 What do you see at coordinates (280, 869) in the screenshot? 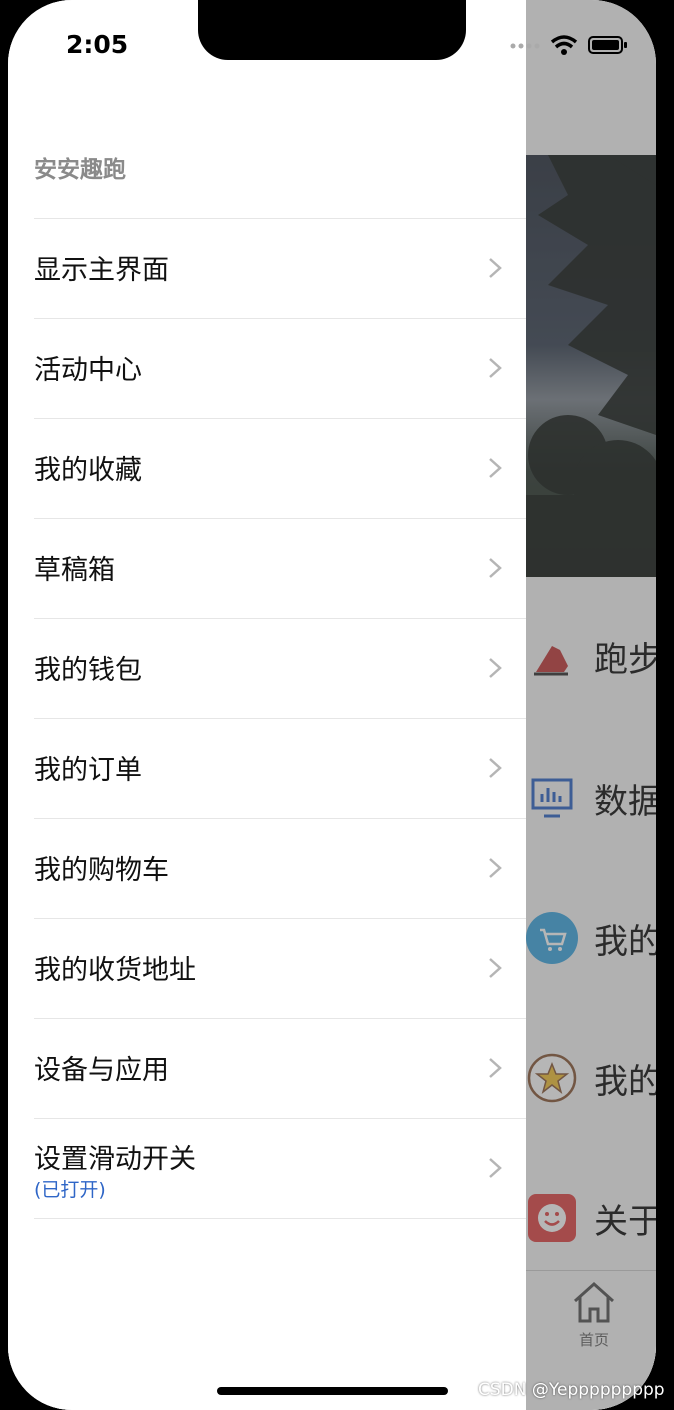
I see `menu-item-cart: 我的购物车` at bounding box center [280, 869].